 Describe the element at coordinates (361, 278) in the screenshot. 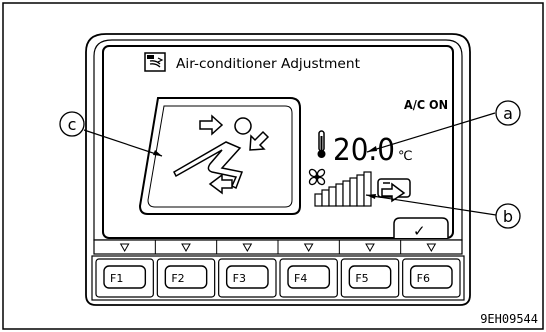

I see `function-key-label: F5` at that location.